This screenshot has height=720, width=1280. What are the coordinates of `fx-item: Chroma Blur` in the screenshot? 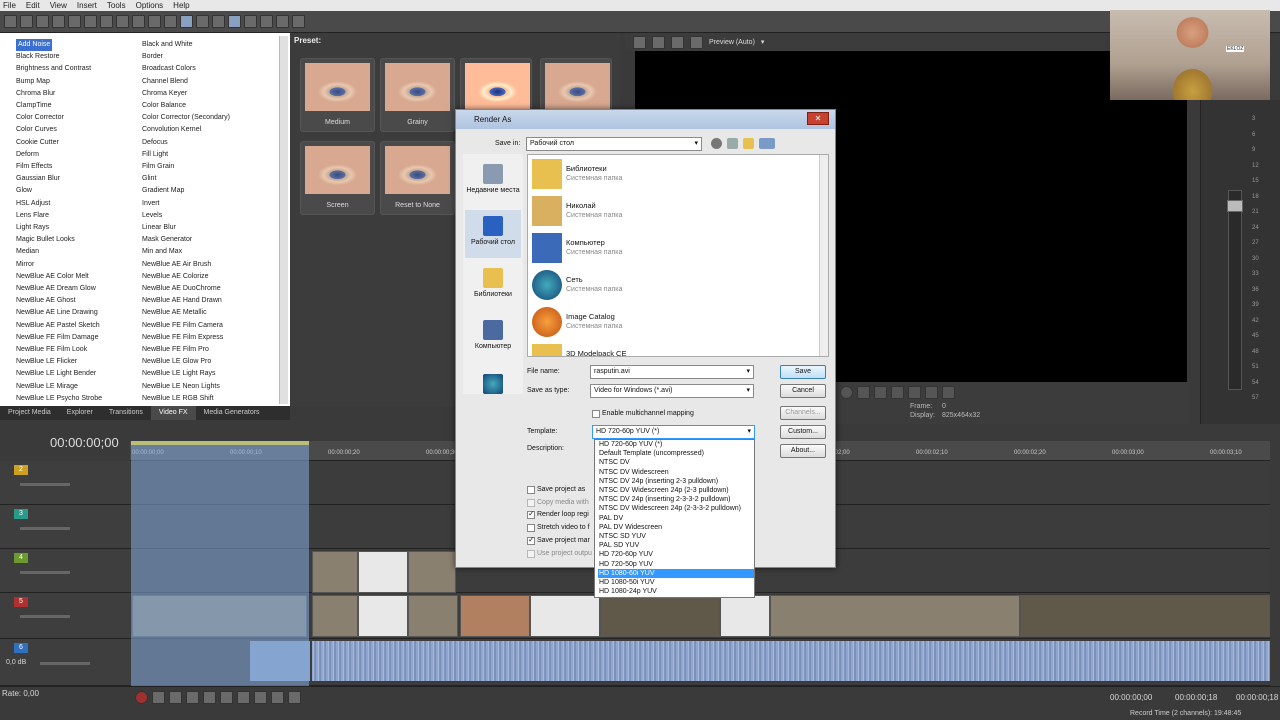 It's located at (59, 94).